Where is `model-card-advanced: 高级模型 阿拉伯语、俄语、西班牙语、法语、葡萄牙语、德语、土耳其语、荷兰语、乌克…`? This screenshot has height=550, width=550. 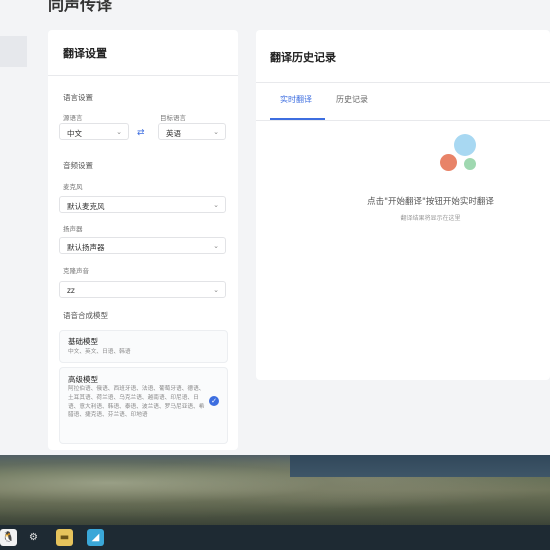 model-card-advanced: 高级模型 阿拉伯语、俄语、西班牙语、法语、葡萄牙语、德语、土耳其语、荷兰语、乌克… is located at coordinates (143, 405).